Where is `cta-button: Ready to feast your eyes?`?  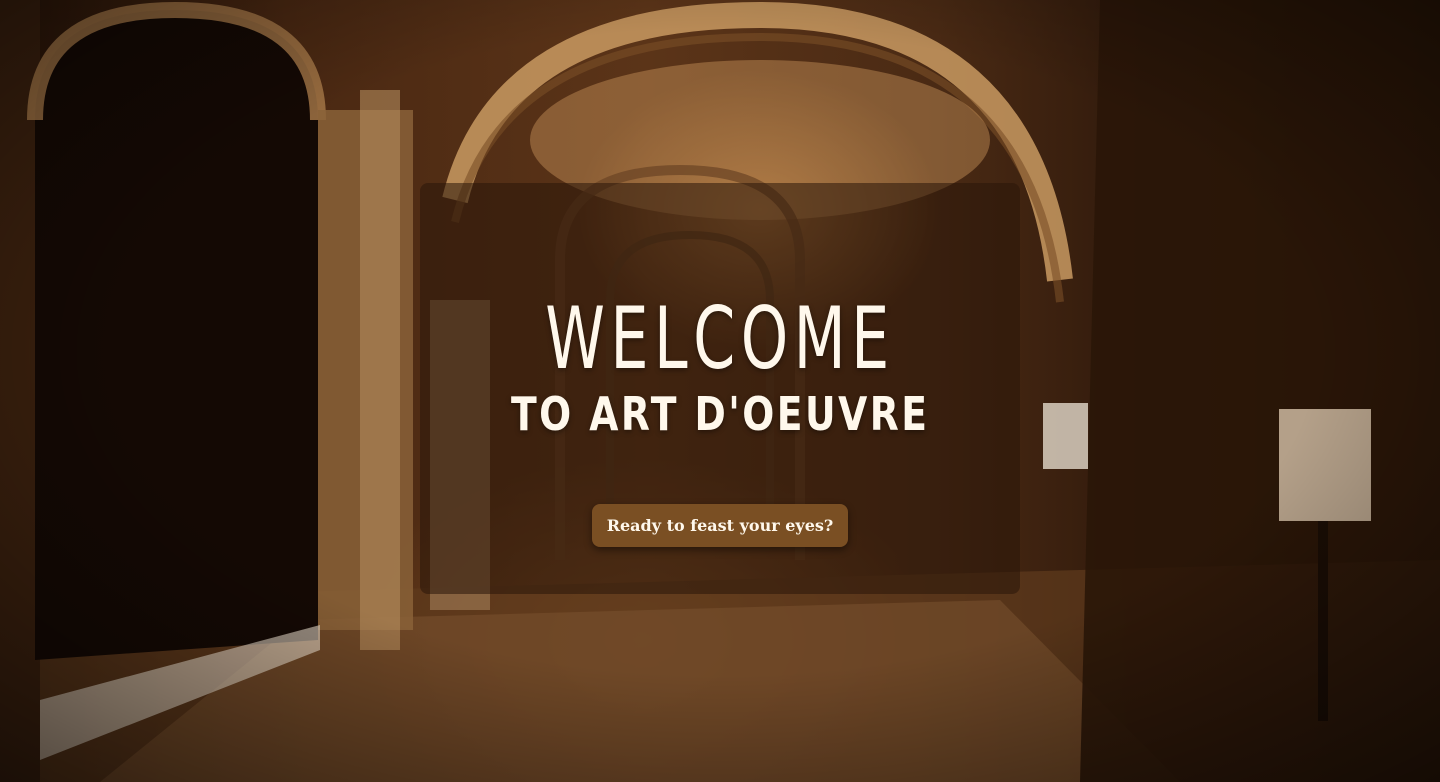 cta-button: Ready to feast your eyes? is located at coordinates (720, 525).